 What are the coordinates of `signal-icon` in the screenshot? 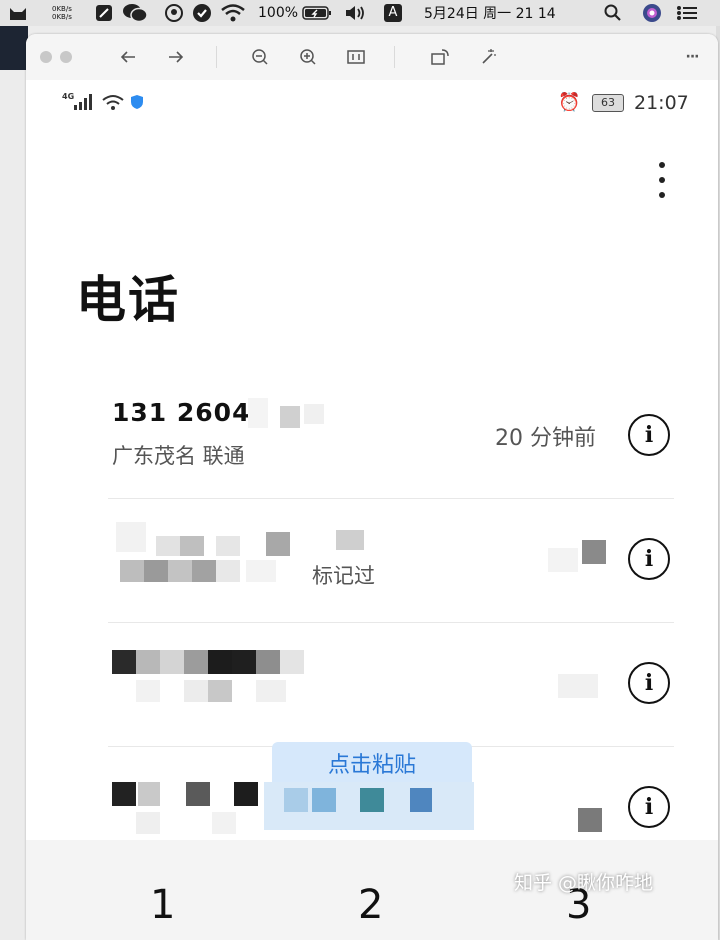 It's located at (85, 104).